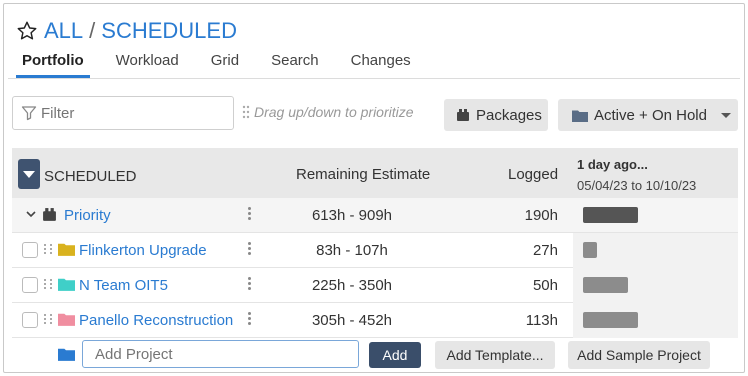  I want to click on remaining-estimate: 305h - 452h, so click(352, 320).